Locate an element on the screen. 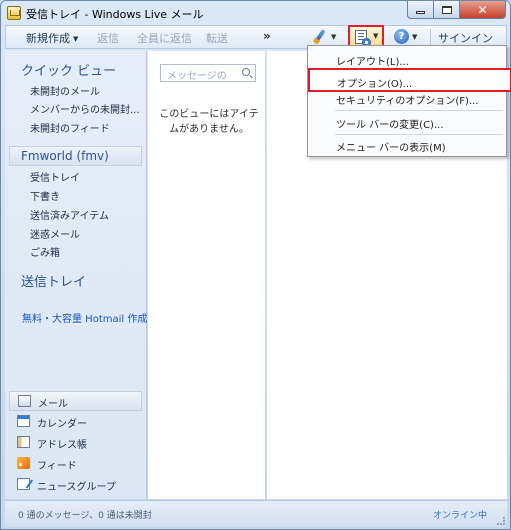 The image size is (511, 530). hotmail-signup-link: 無料・大容量 Hotmail 作成 is located at coordinates (84, 317).